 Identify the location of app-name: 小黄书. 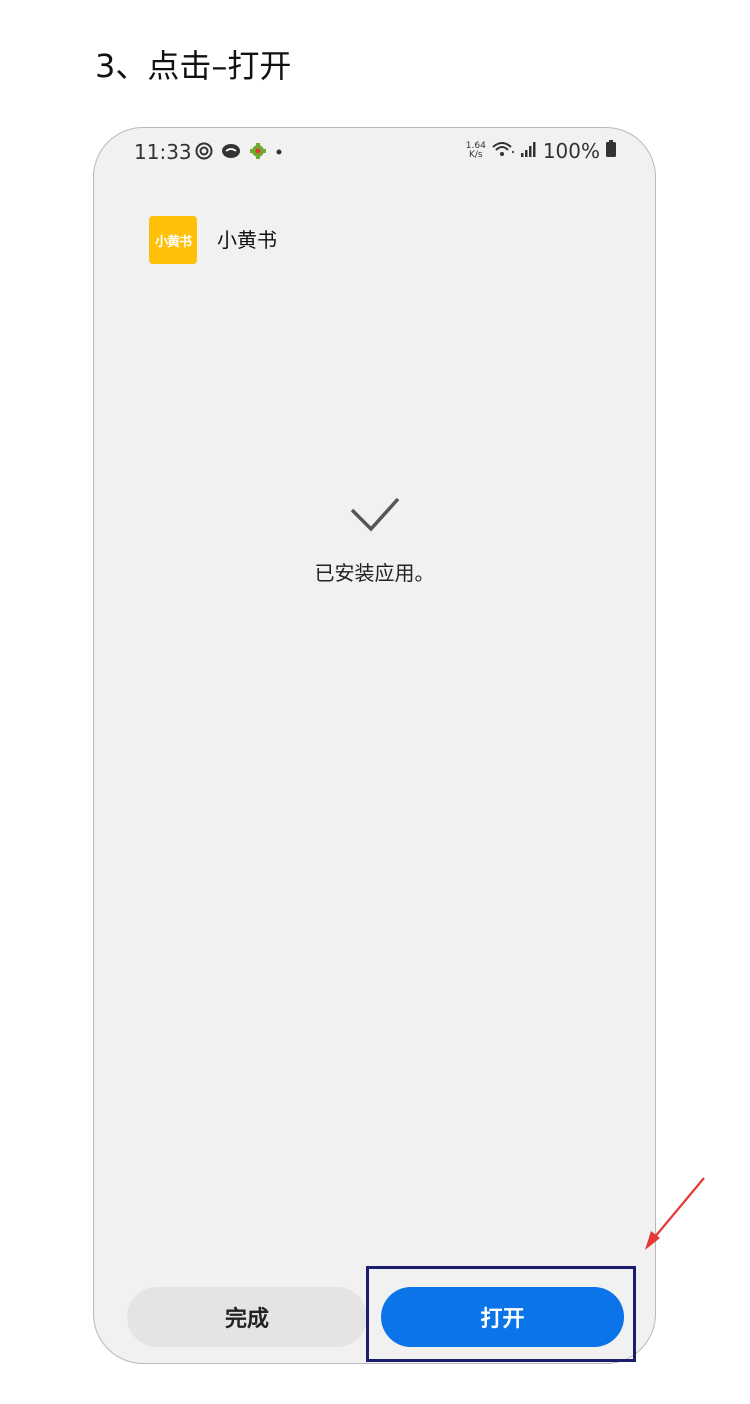
(247, 240).